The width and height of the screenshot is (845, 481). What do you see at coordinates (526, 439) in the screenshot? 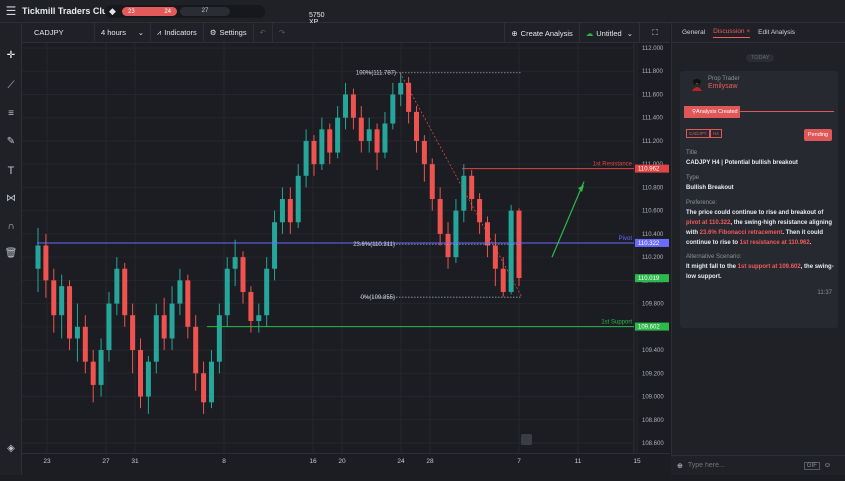
I see `idea-icon` at bounding box center [526, 439].